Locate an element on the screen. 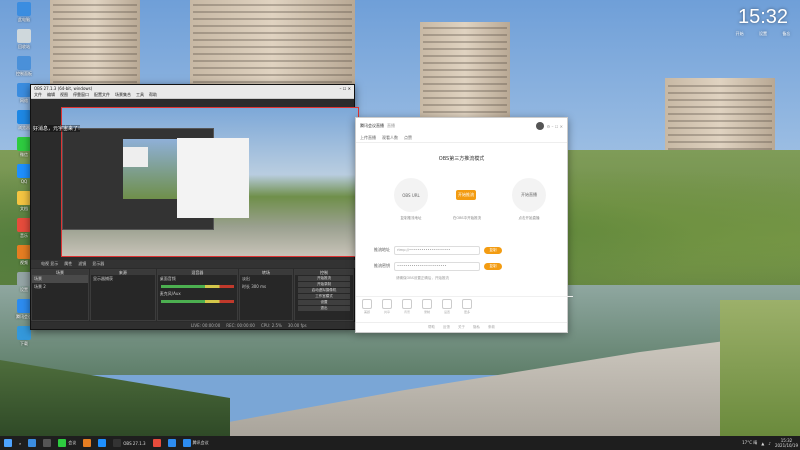 The height and width of the screenshot is (450, 800). desktop-icon-label: 下载 is located at coordinates (24, 343).